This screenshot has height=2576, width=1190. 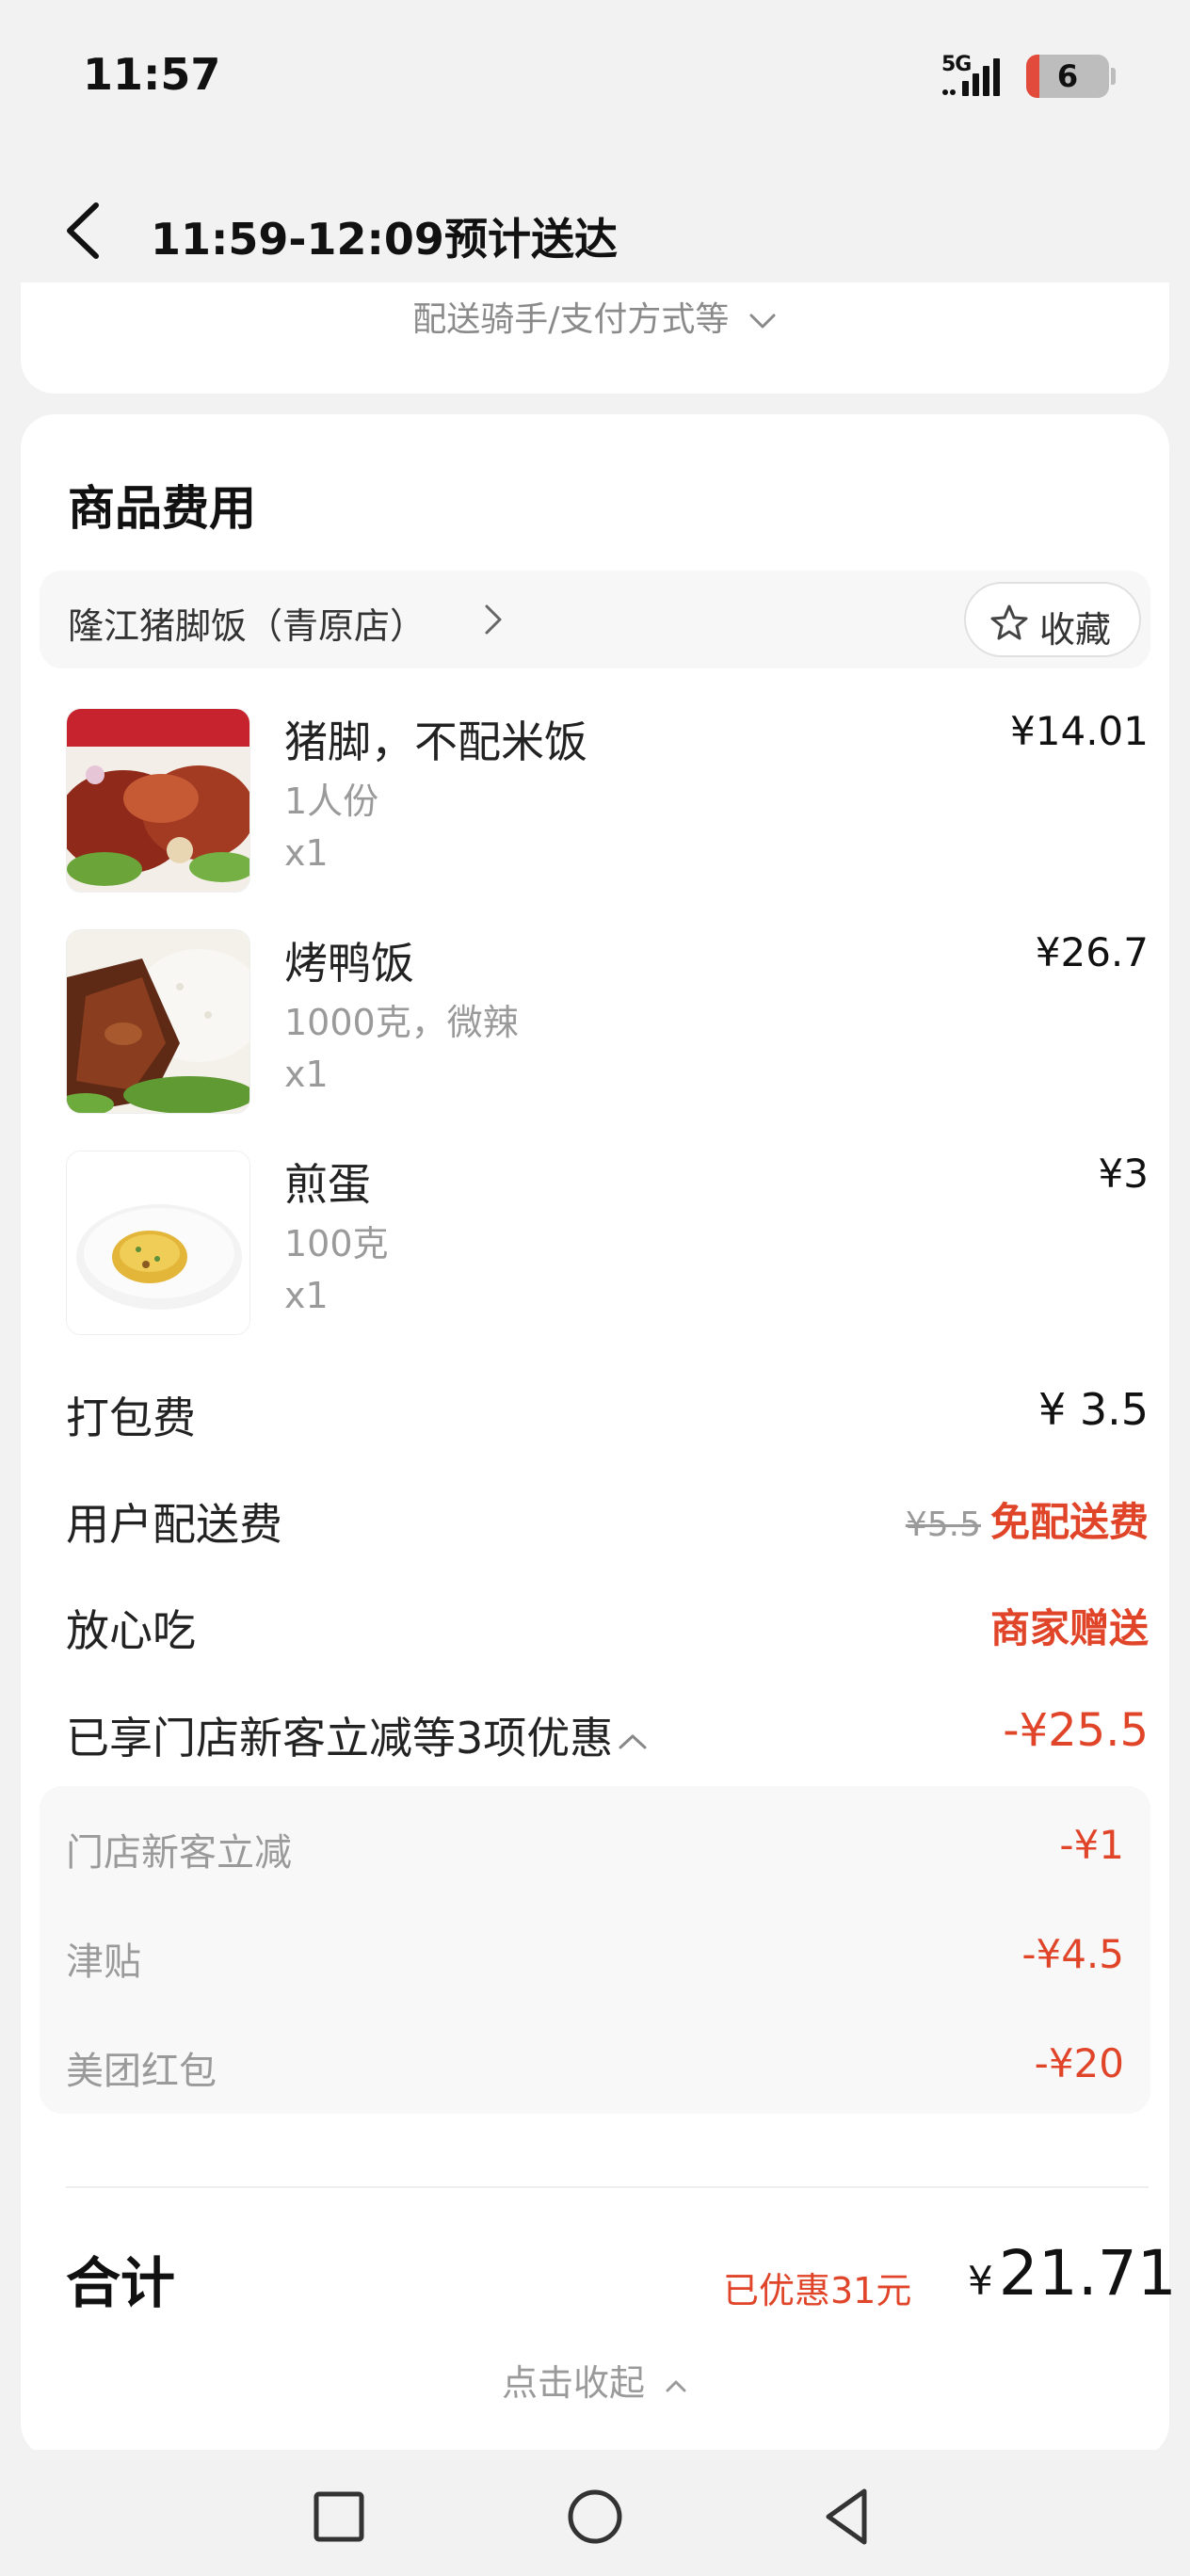 I want to click on discount-label: 门店新客立减, so click(x=179, y=1853).